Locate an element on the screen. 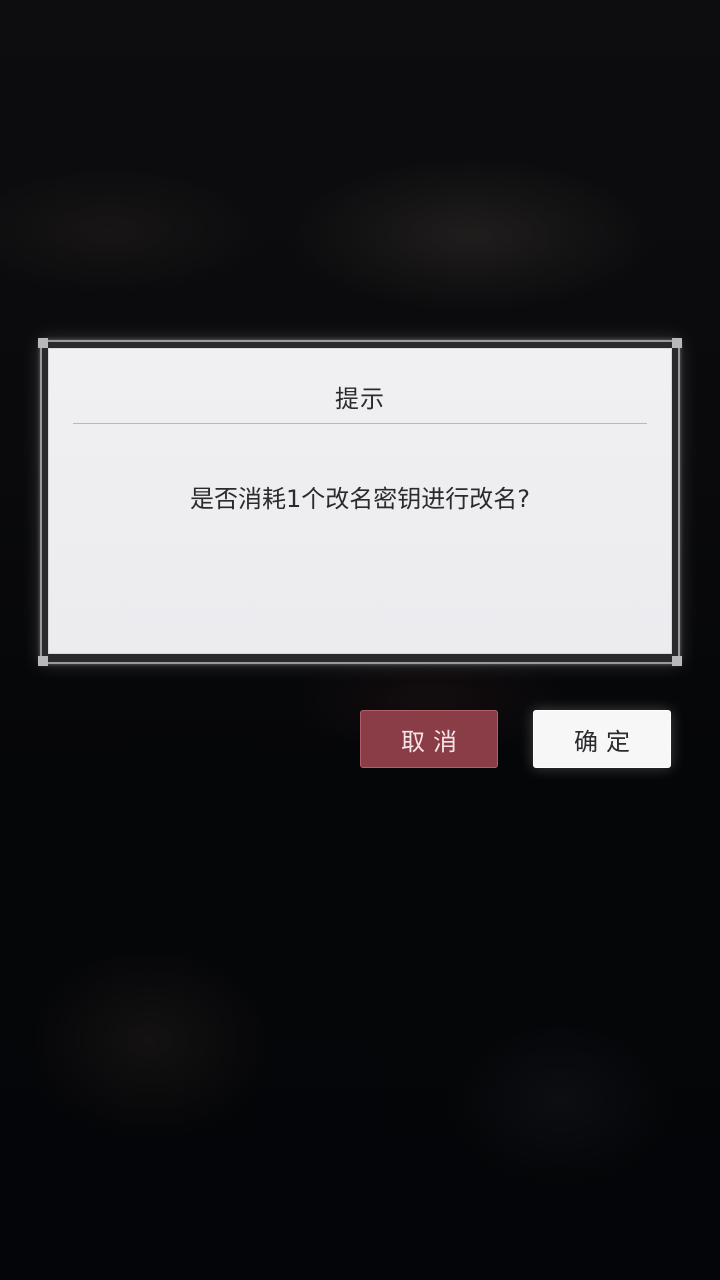  dialog-title: 提示 is located at coordinates (360, 399).